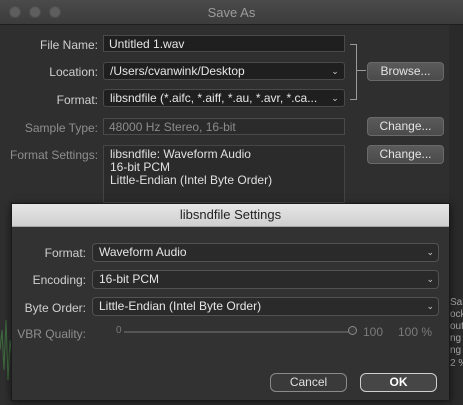 The image size is (463, 405). Describe the element at coordinates (180, 306) in the screenshot. I see `byte-order-value: Little-Endian (Intel Byte Order)` at that location.